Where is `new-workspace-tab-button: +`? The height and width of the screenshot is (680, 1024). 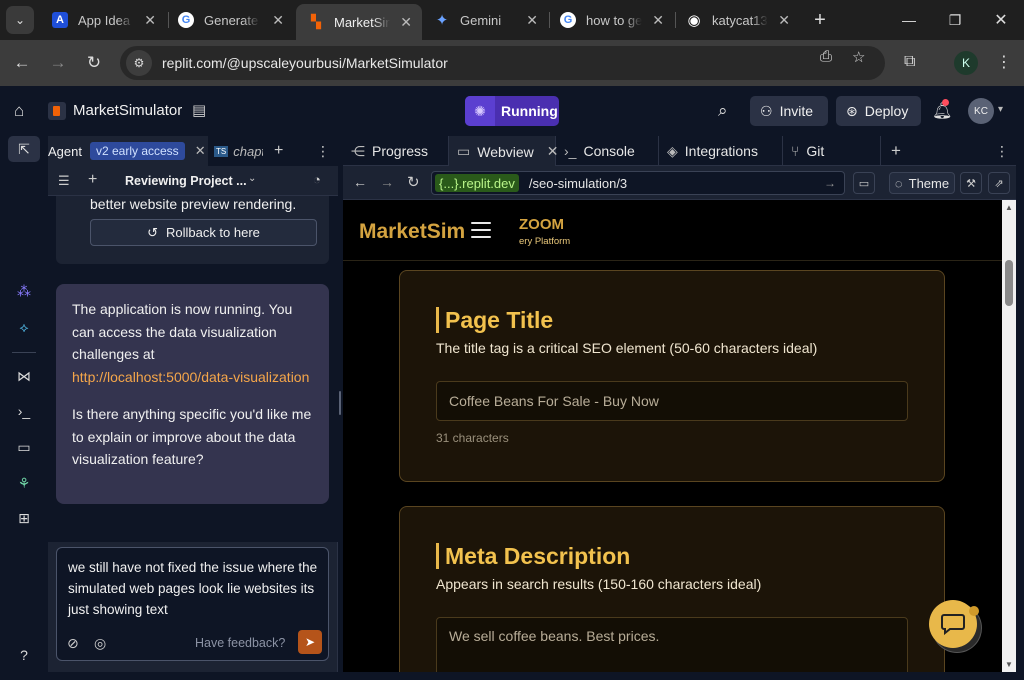
new-workspace-tab-button: + is located at coordinates (896, 151).